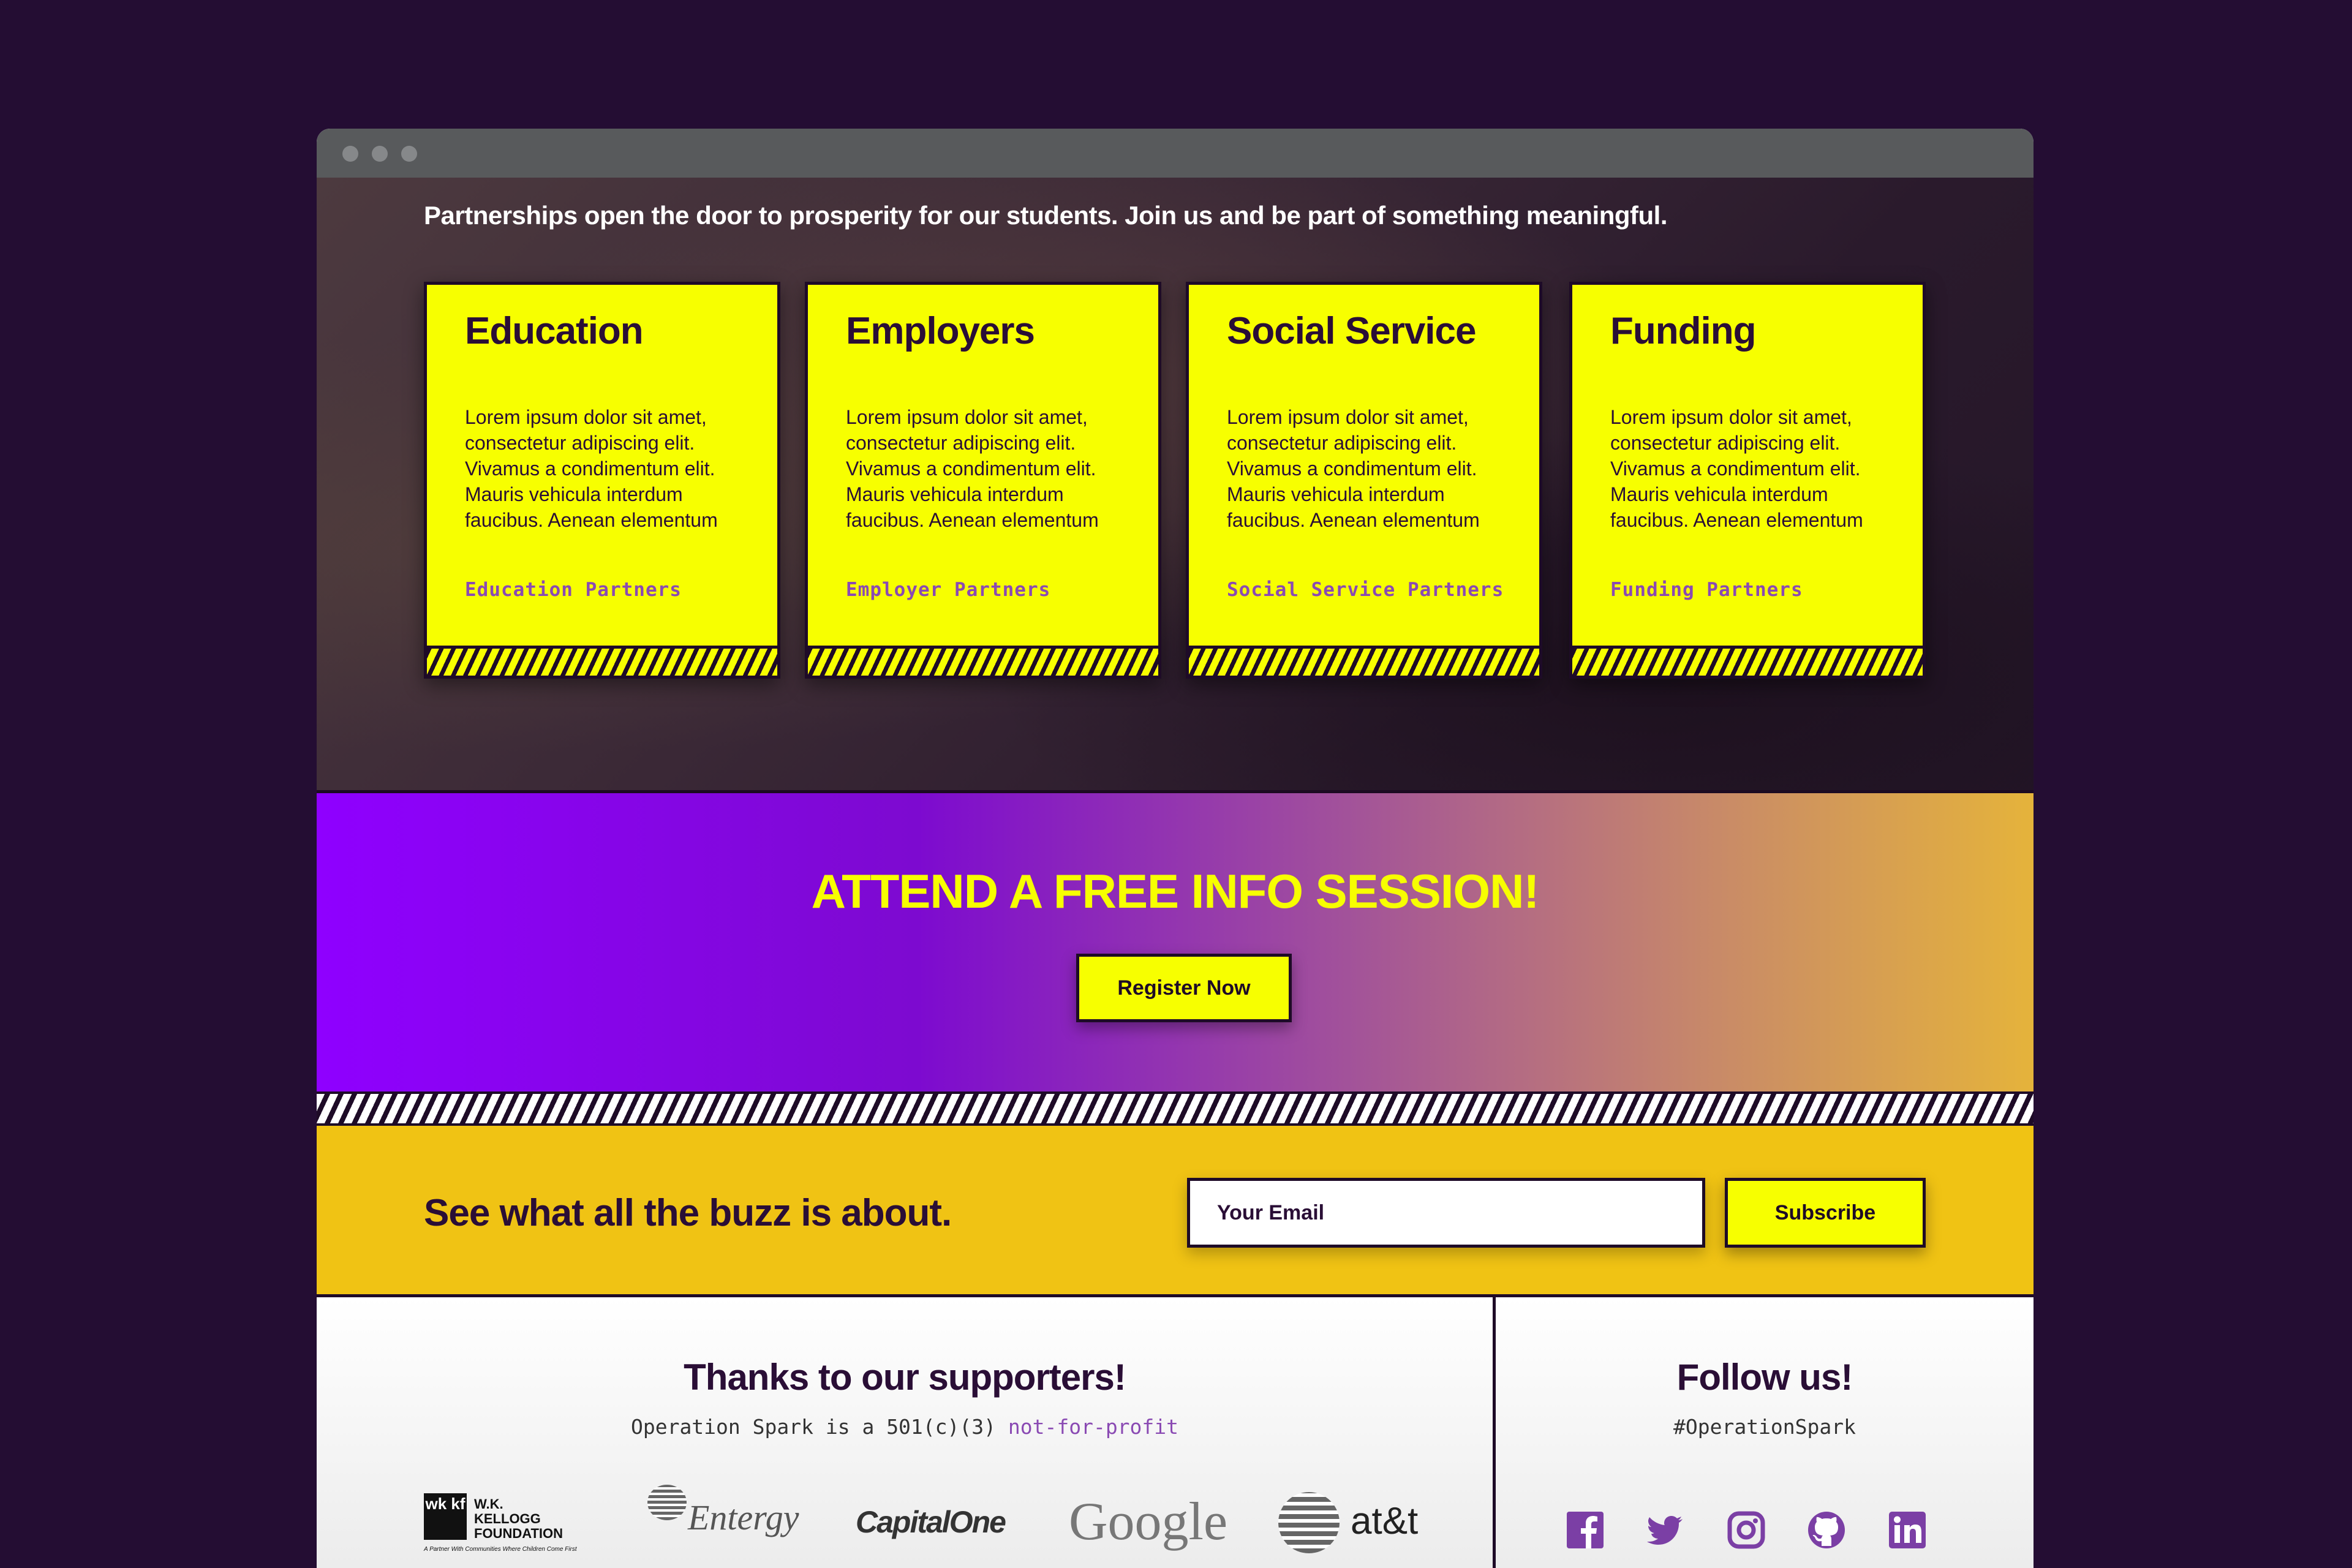 The image size is (2352, 1568). Describe the element at coordinates (507, 1519) in the screenshot. I see `wkkf-name-line: KELLOGG` at that location.